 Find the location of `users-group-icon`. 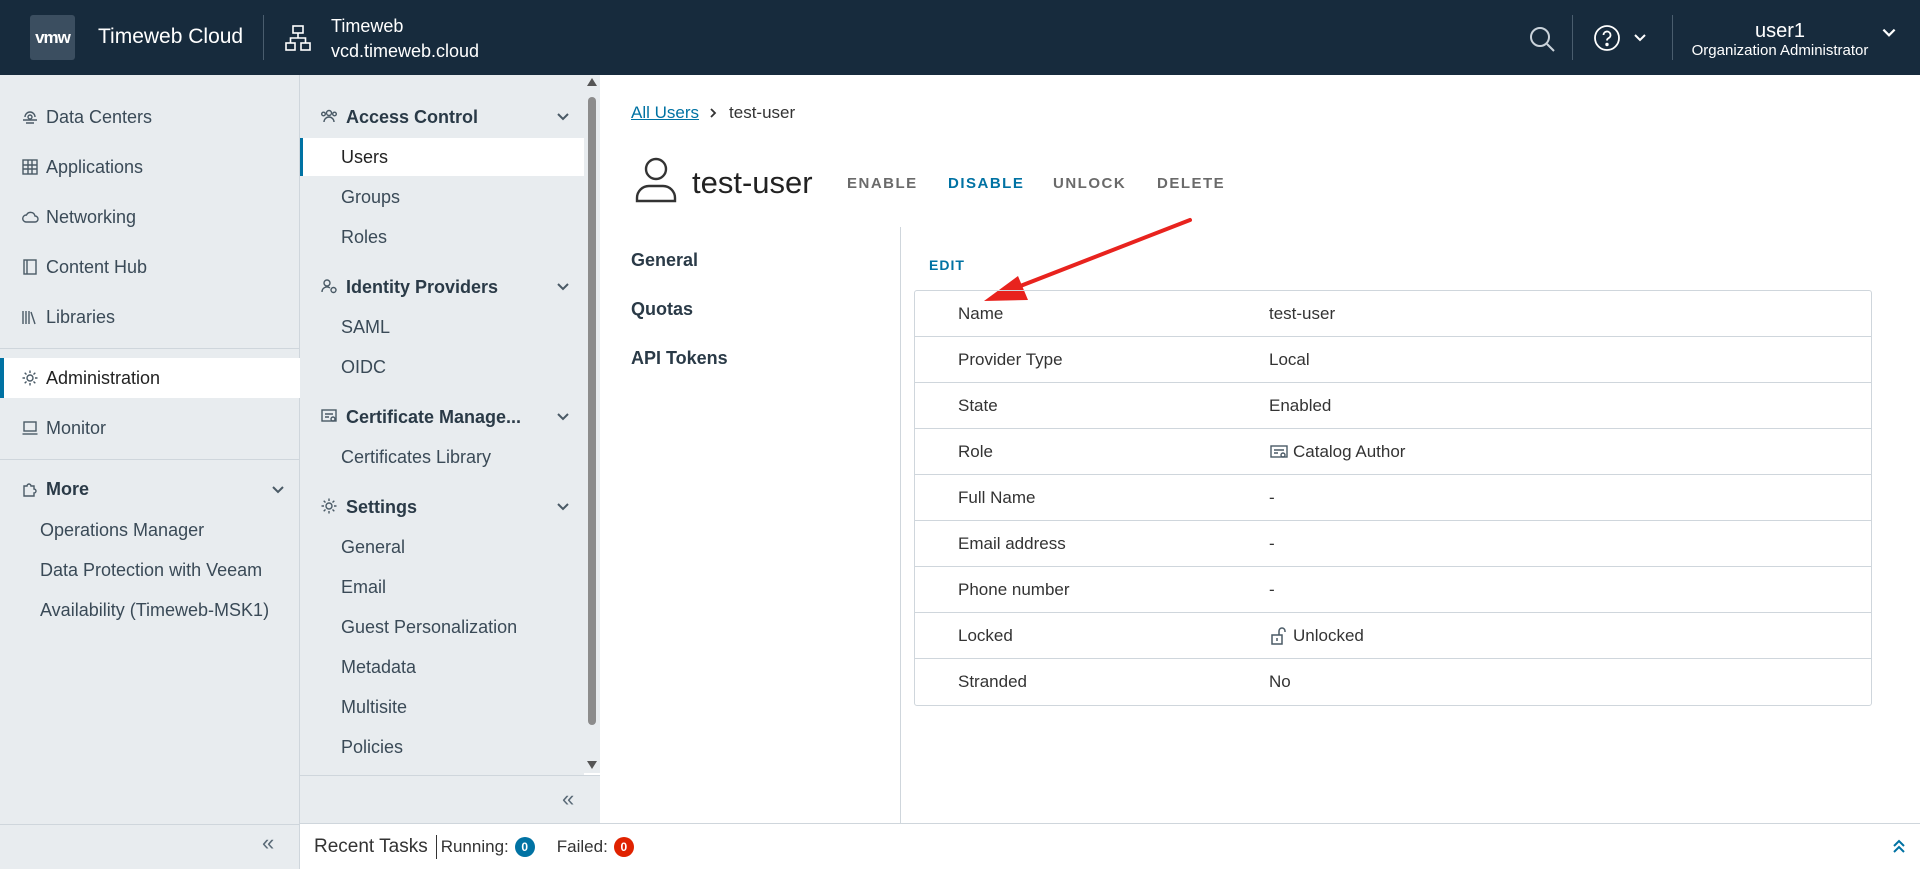

users-group-icon is located at coordinates (330, 117).